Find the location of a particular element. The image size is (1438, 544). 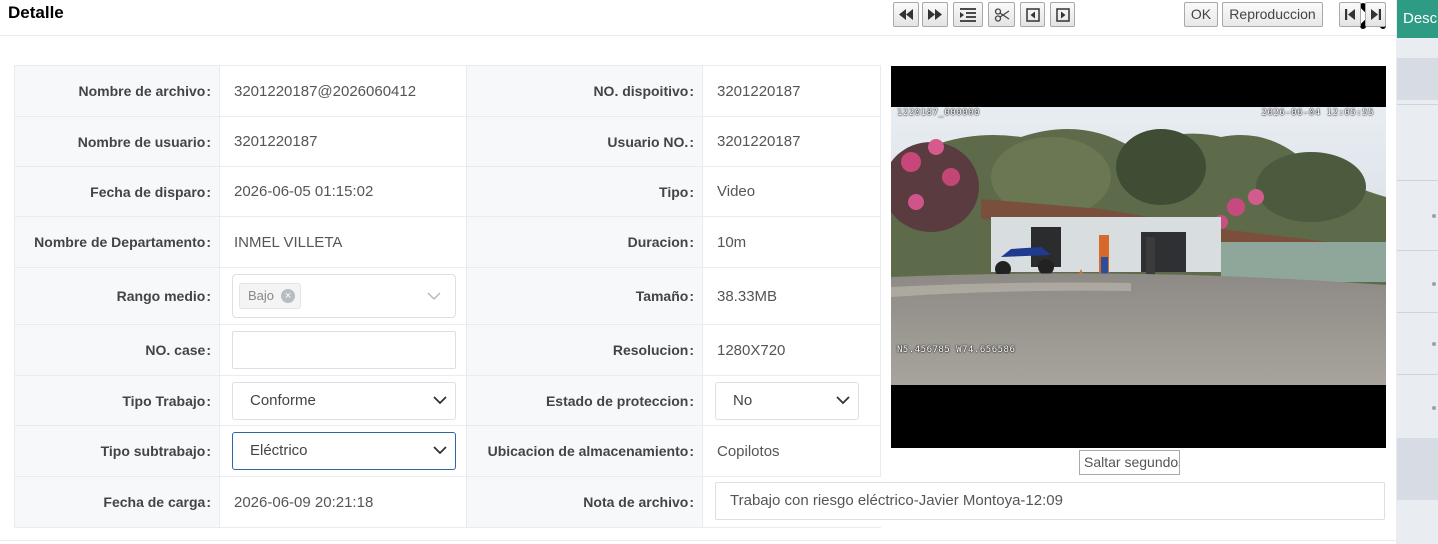

seek-seconds-input: Saltar segundos is located at coordinates (1129, 462).